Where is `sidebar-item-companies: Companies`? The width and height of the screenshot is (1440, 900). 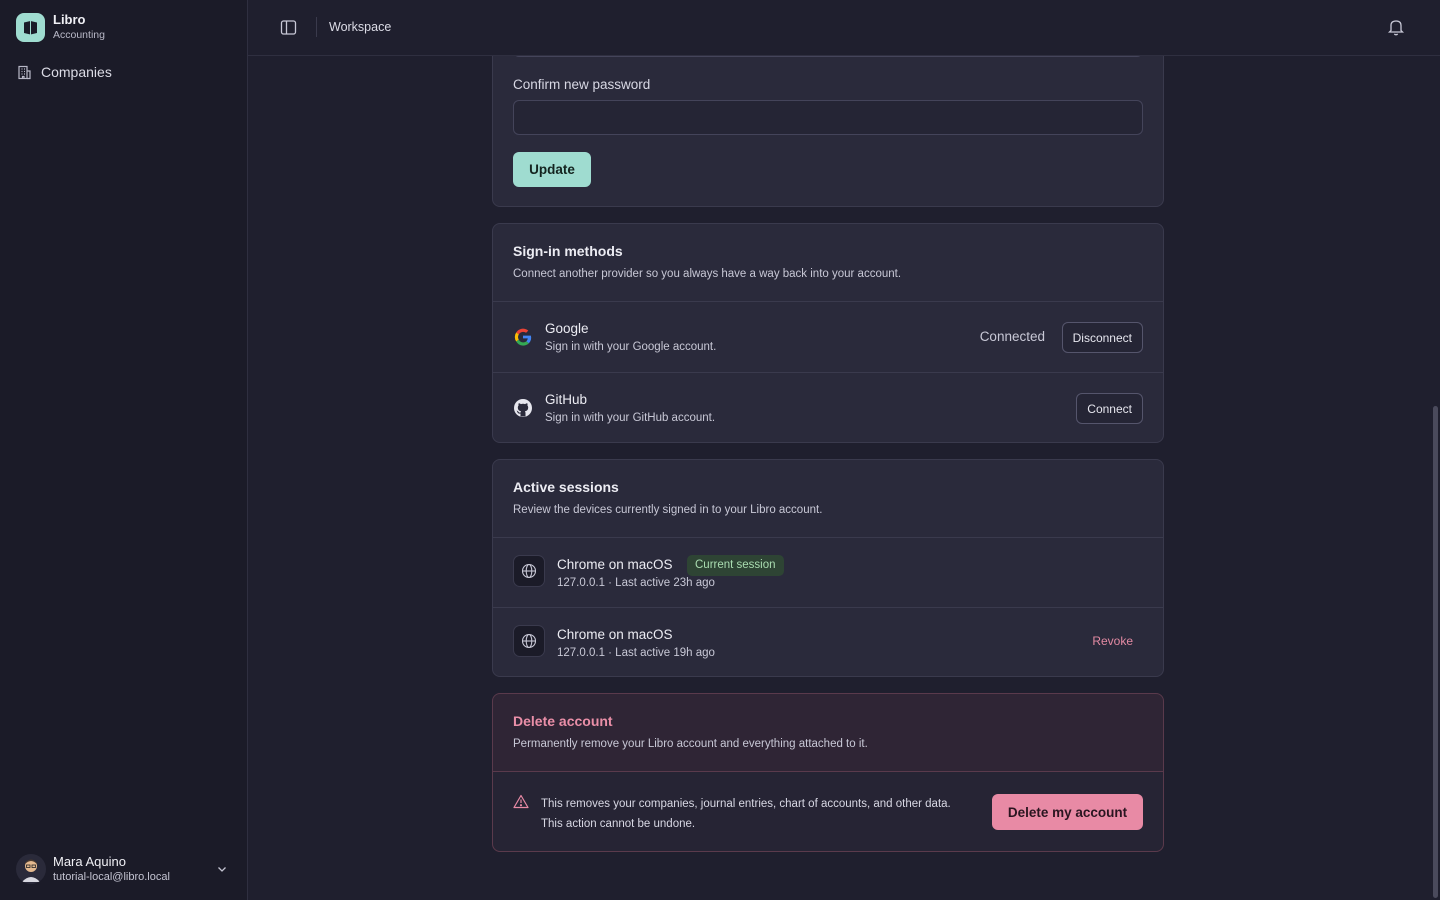
sidebar-item-companies: Companies is located at coordinates (64, 72).